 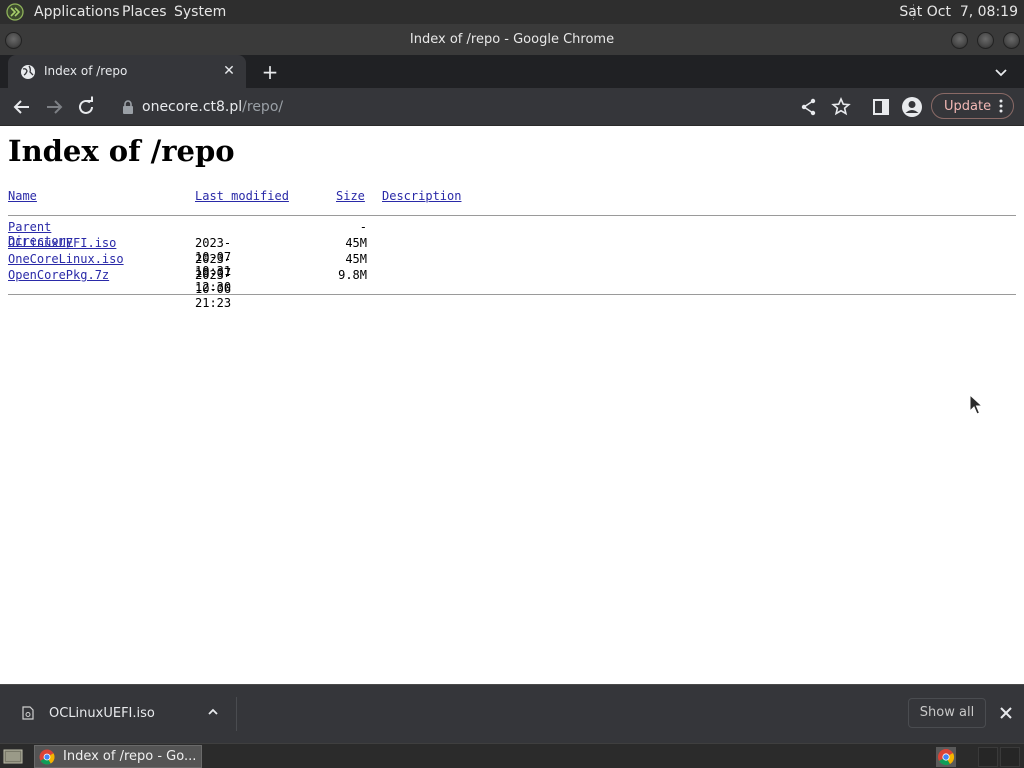 What do you see at coordinates (1001, 106) in the screenshot?
I see `more-vert-icon` at bounding box center [1001, 106].